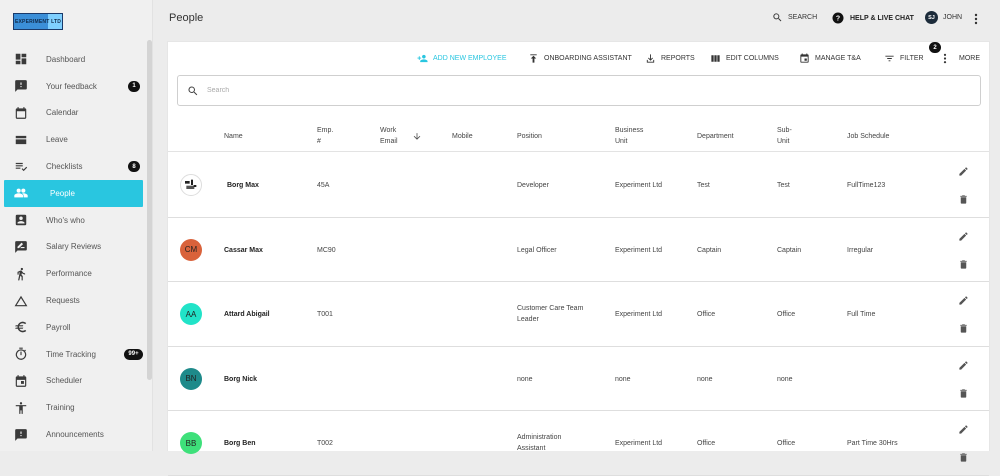  Describe the element at coordinates (38, 21) in the screenshot. I see `company-logo: EXPERIMENT LTD` at that location.